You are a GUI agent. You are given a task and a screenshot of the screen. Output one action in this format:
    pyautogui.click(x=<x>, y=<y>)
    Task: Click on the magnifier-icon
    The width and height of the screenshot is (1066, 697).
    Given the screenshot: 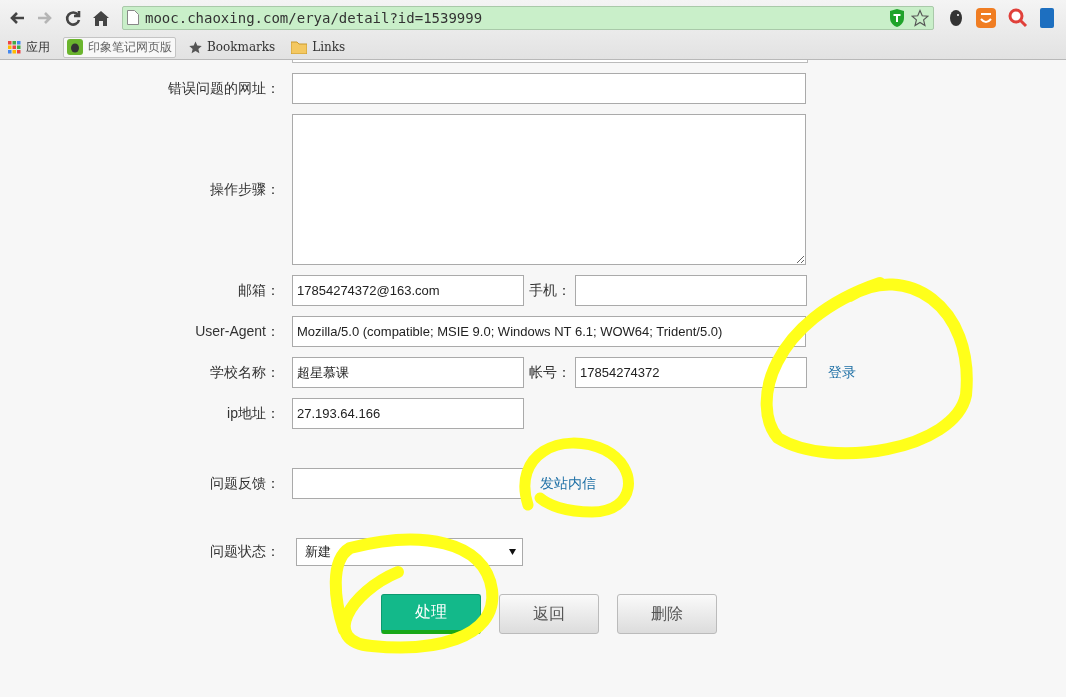 What is the action you would take?
    pyautogui.click(x=1018, y=17)
    